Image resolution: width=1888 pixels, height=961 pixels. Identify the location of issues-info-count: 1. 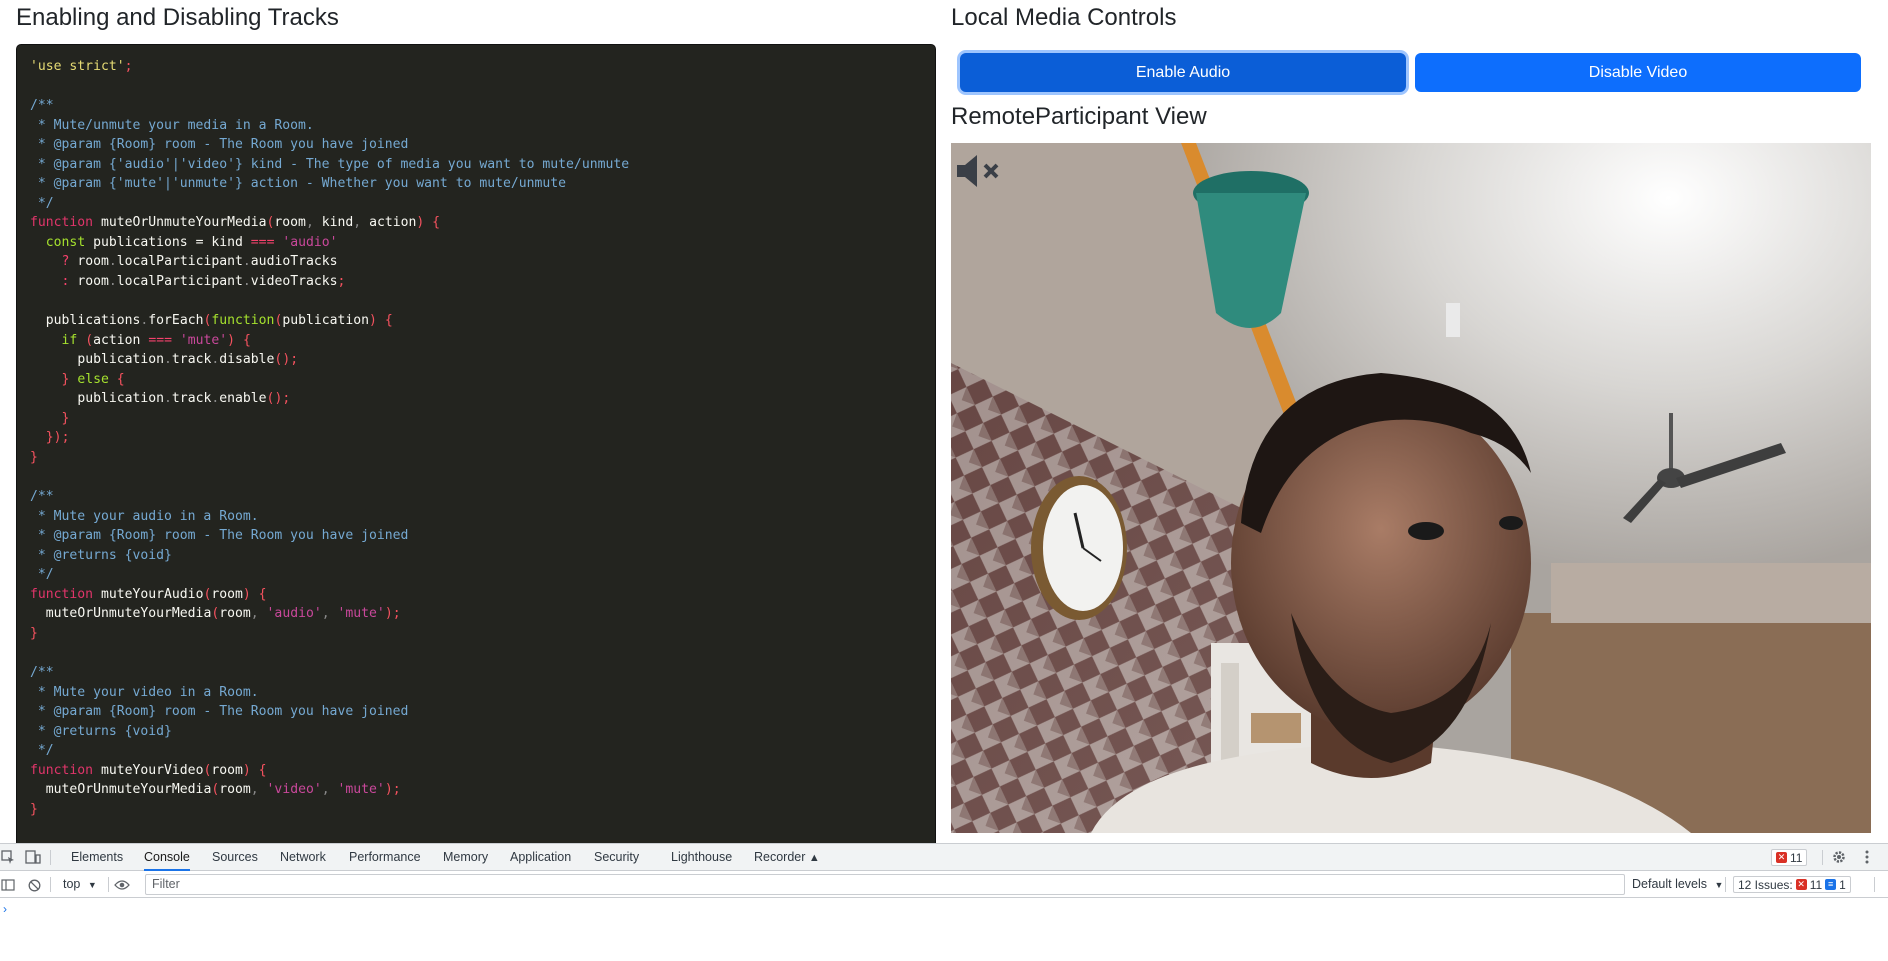
(1842, 884).